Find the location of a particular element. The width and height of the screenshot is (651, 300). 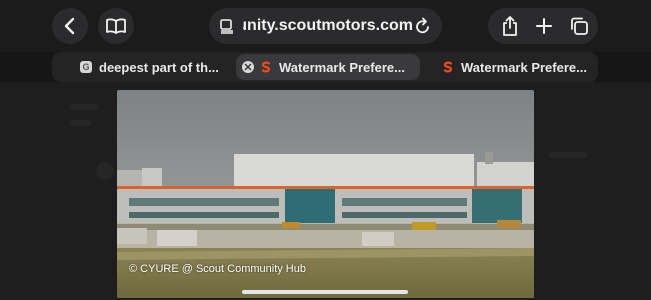

back-button is located at coordinates (70, 26).